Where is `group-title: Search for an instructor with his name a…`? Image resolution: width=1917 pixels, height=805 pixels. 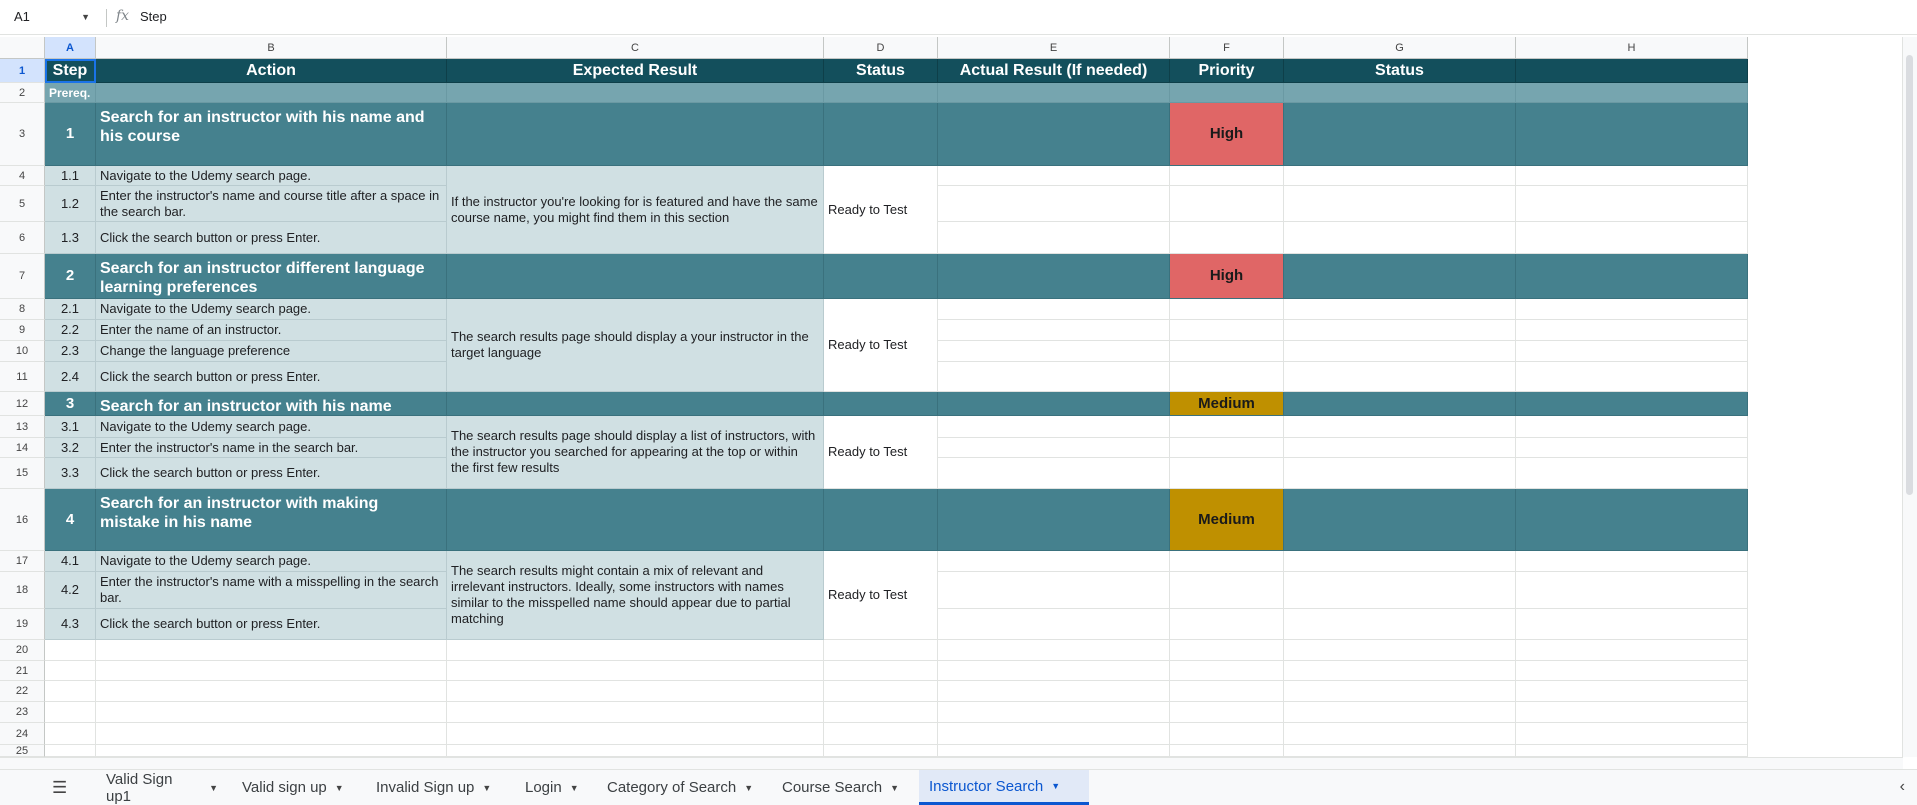
group-title: Search for an instructor with his name a… is located at coordinates (271, 134).